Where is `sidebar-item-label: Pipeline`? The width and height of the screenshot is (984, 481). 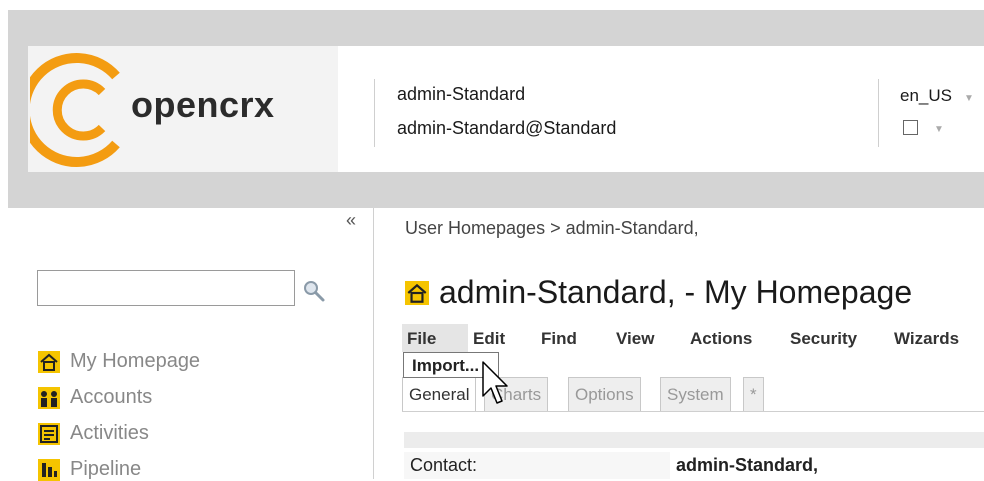 sidebar-item-label: Pipeline is located at coordinates (106, 469).